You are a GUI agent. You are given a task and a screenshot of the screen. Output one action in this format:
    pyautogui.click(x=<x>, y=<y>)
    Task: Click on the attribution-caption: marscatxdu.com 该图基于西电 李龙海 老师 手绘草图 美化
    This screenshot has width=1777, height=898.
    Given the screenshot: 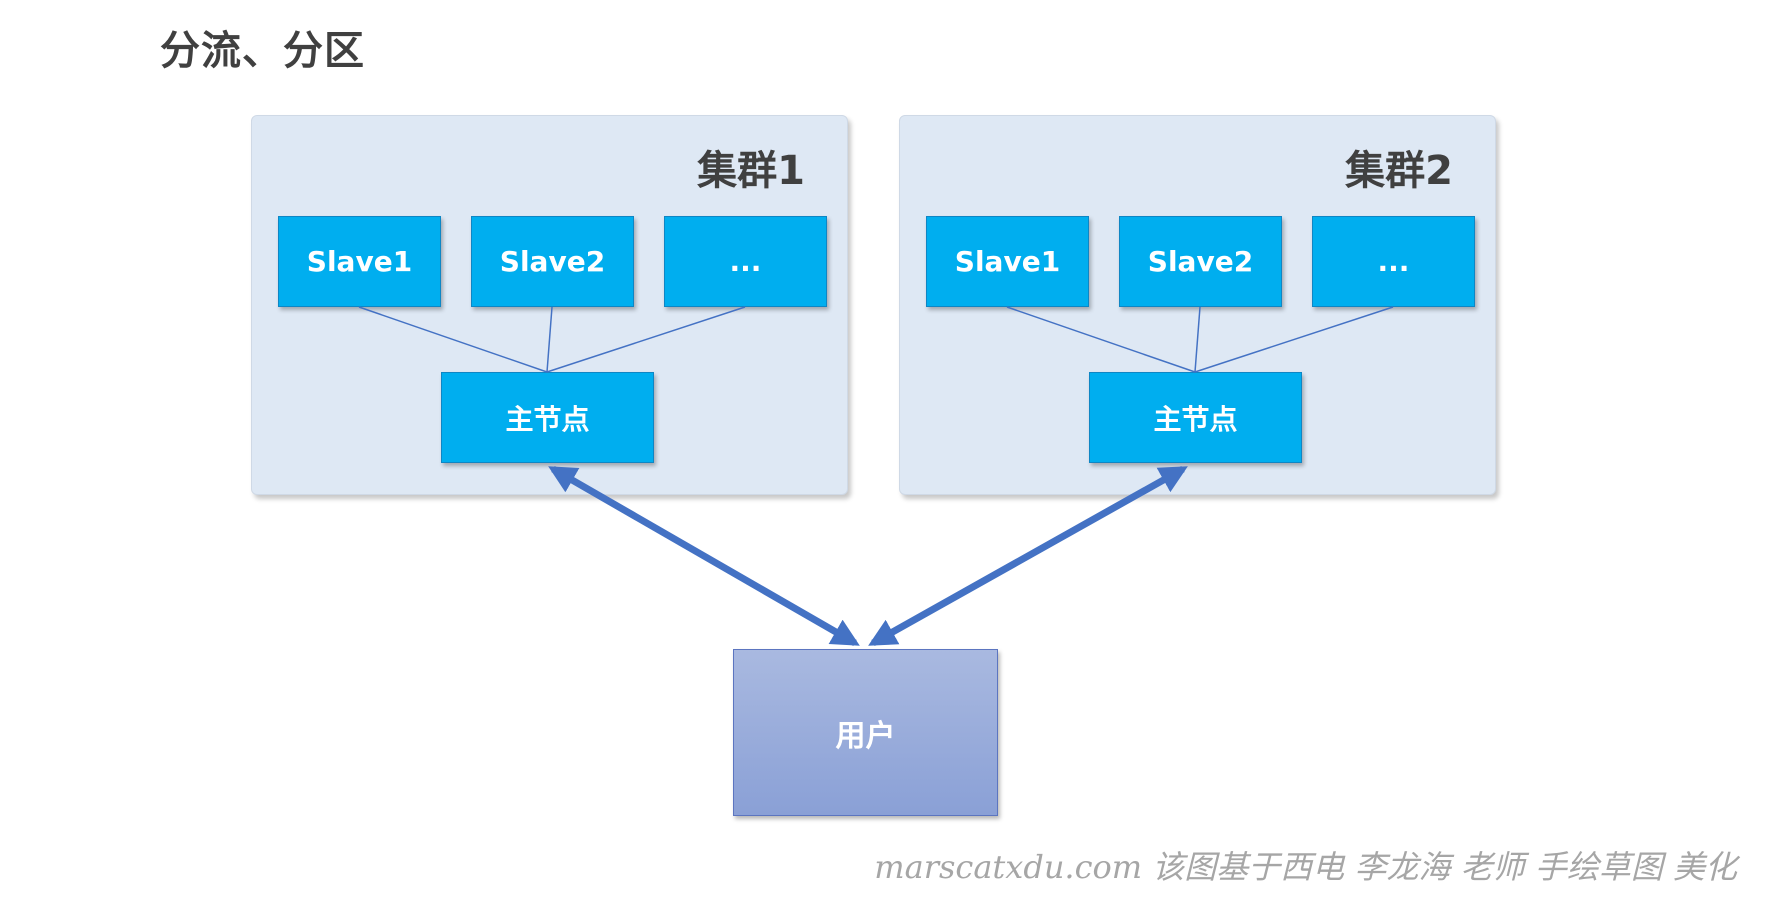 What is the action you would take?
    pyautogui.click(x=1305, y=867)
    